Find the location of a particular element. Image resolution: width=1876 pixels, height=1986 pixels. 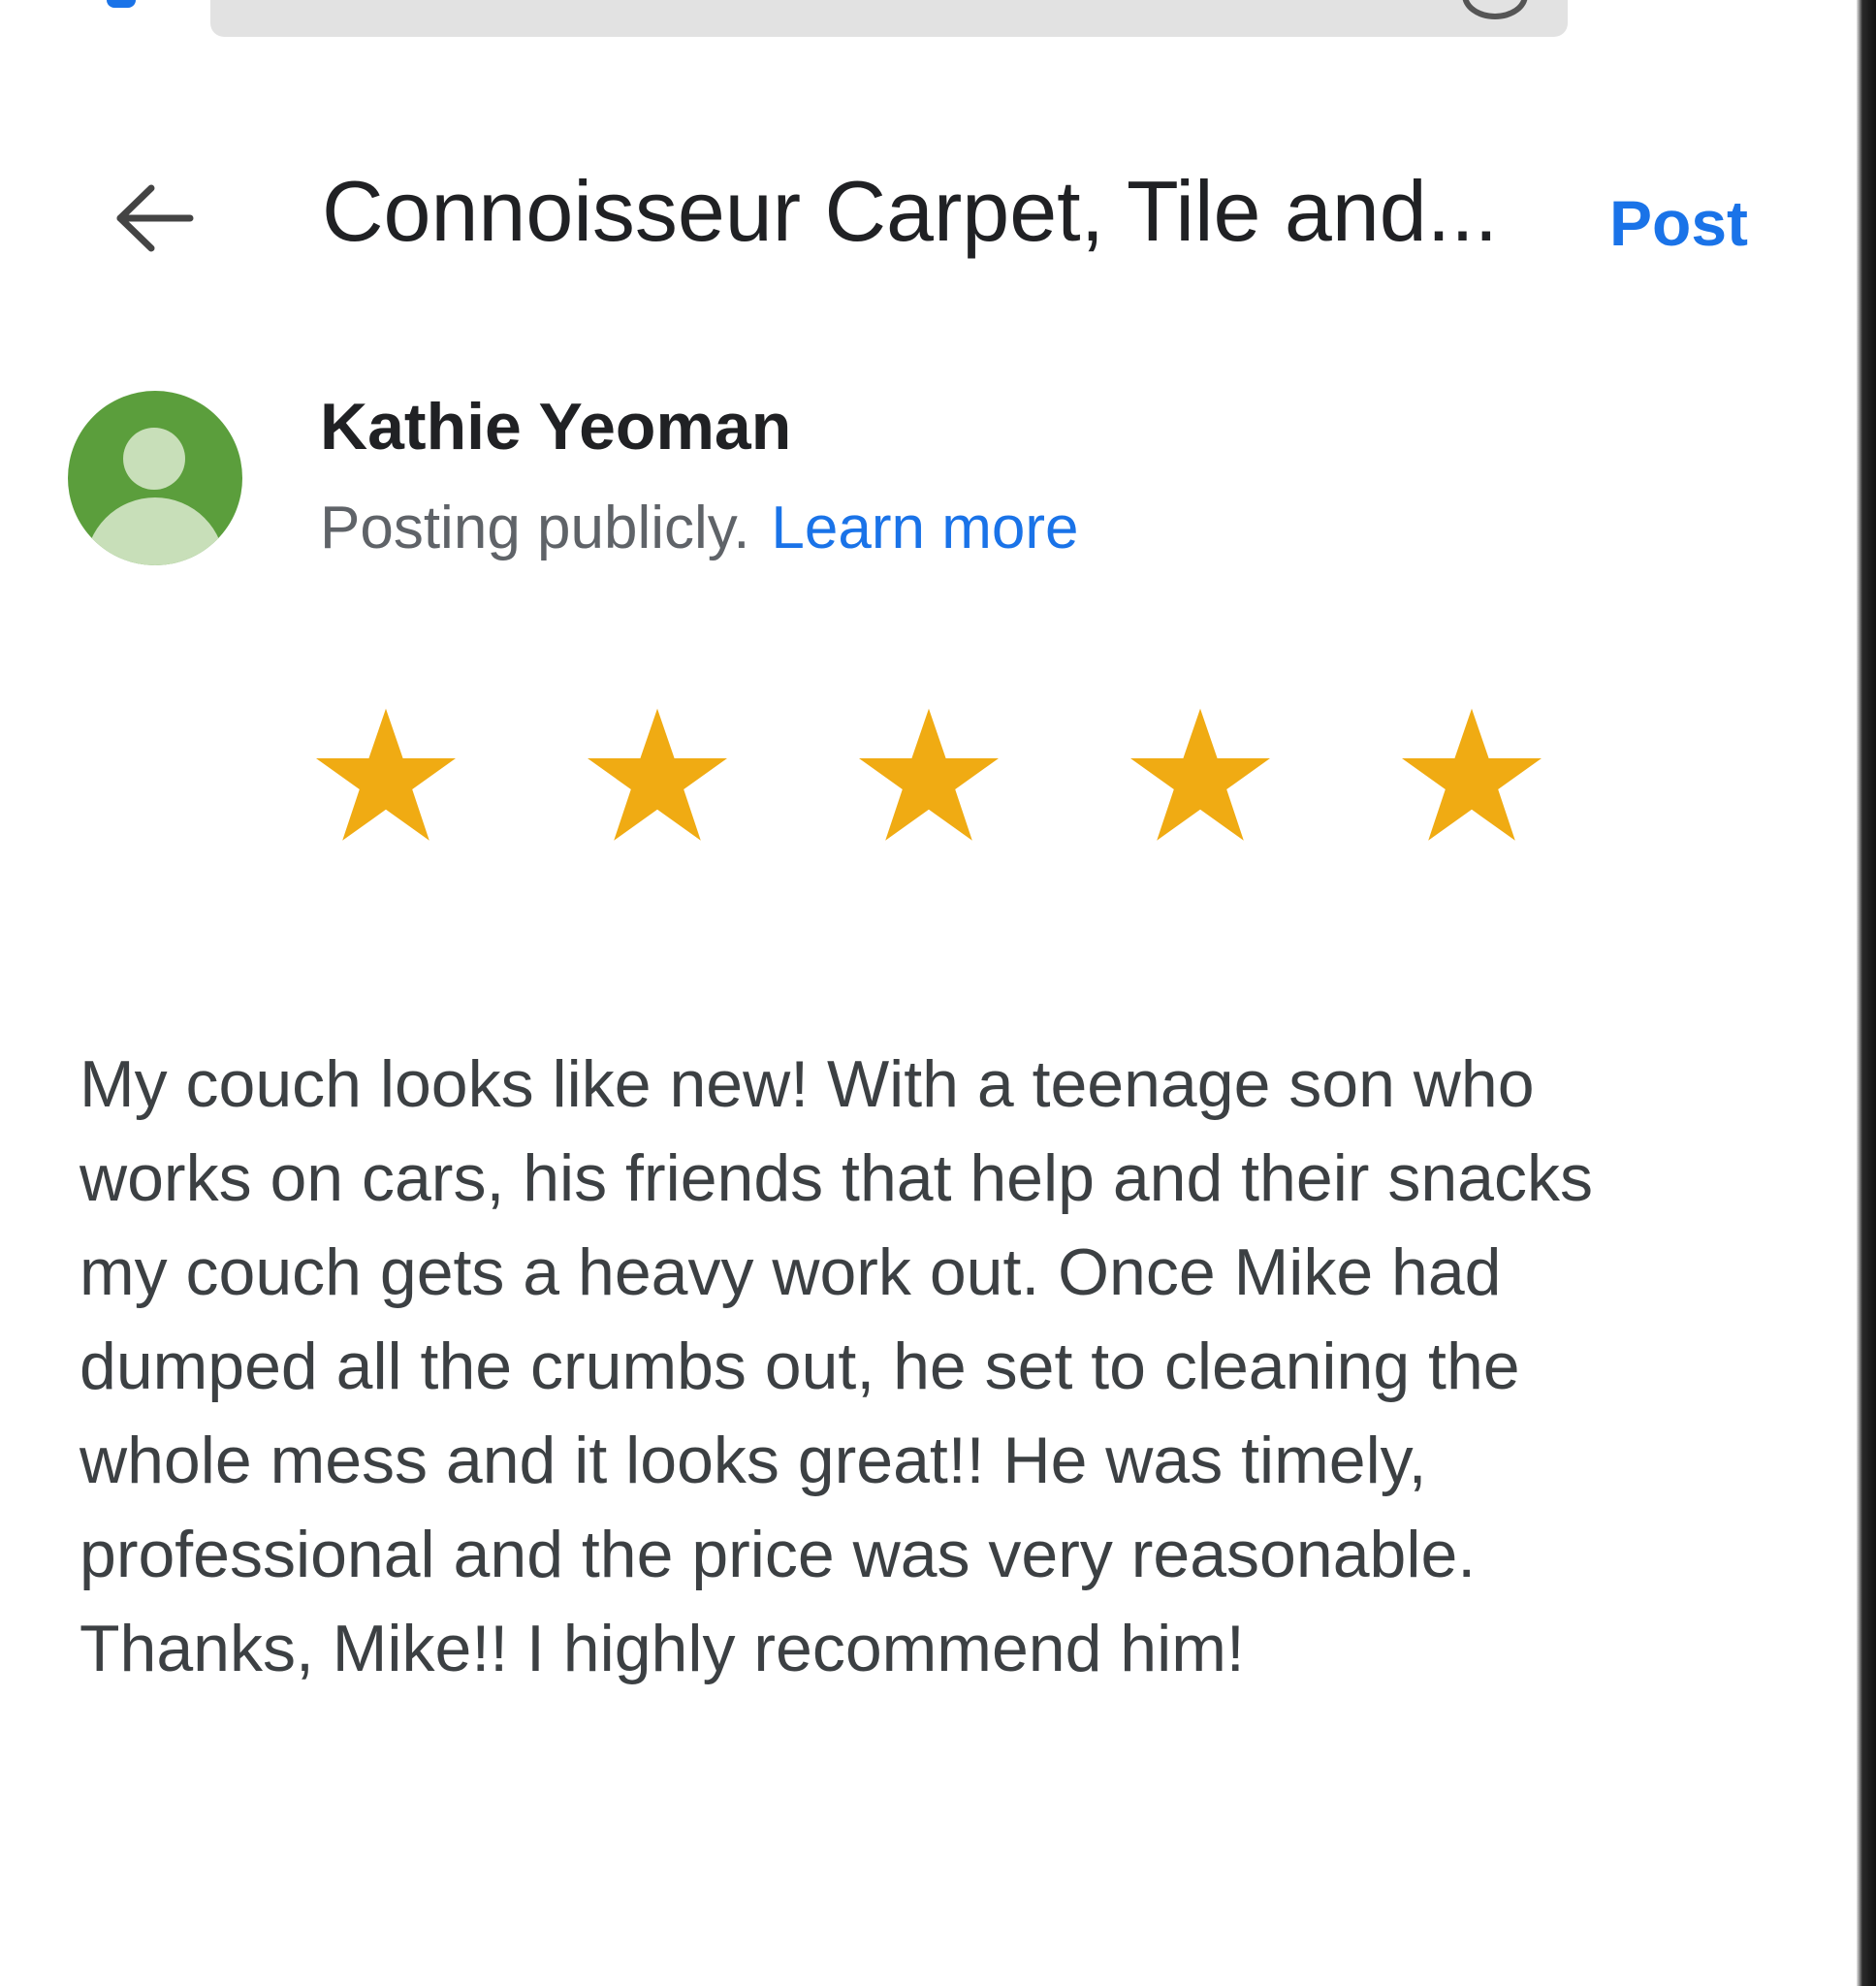

learn-more-link: Learn more is located at coordinates (924, 528).